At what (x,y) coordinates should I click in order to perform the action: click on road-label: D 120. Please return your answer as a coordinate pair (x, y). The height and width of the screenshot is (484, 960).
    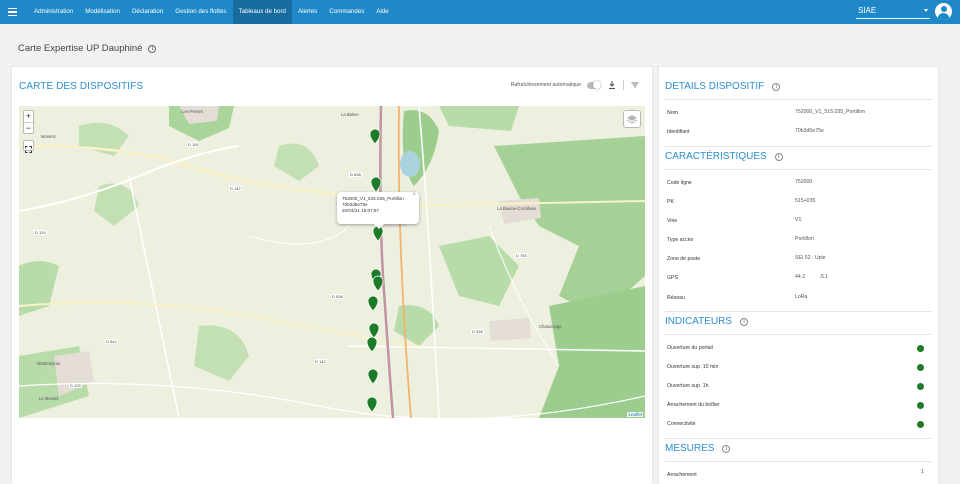
    Looking at the image, I should click on (40, 232).